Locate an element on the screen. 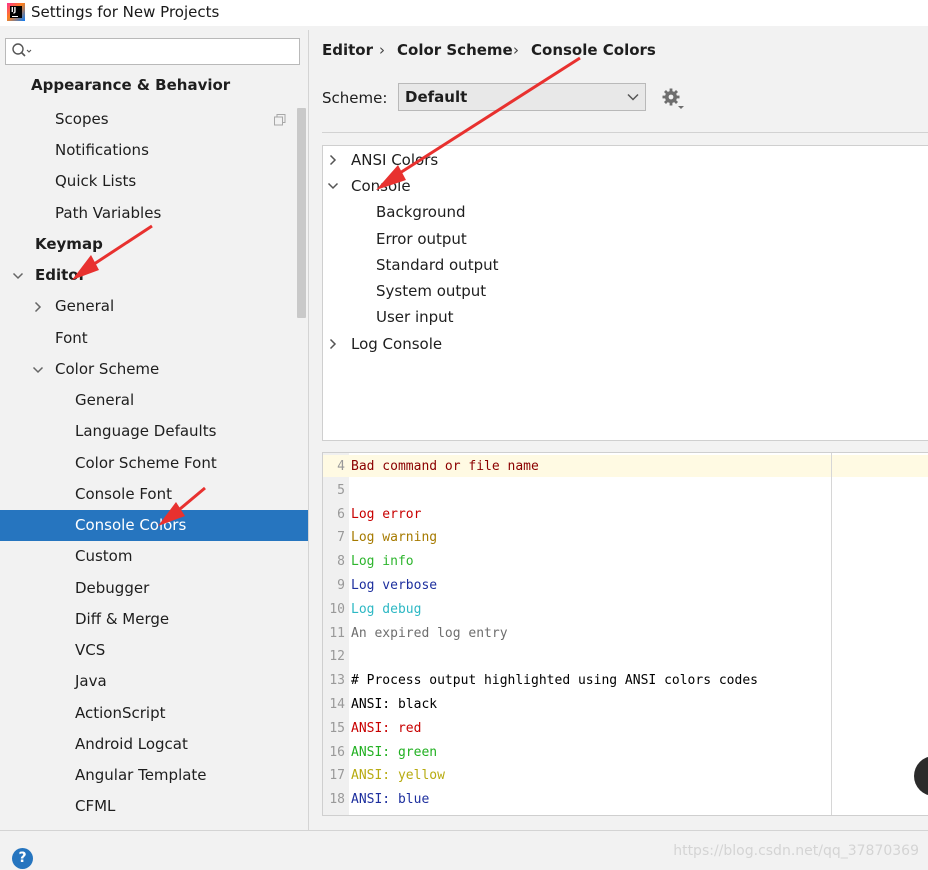 Image resolution: width=928 pixels, height=870 pixels. code-text: Log error is located at coordinates (386, 514).